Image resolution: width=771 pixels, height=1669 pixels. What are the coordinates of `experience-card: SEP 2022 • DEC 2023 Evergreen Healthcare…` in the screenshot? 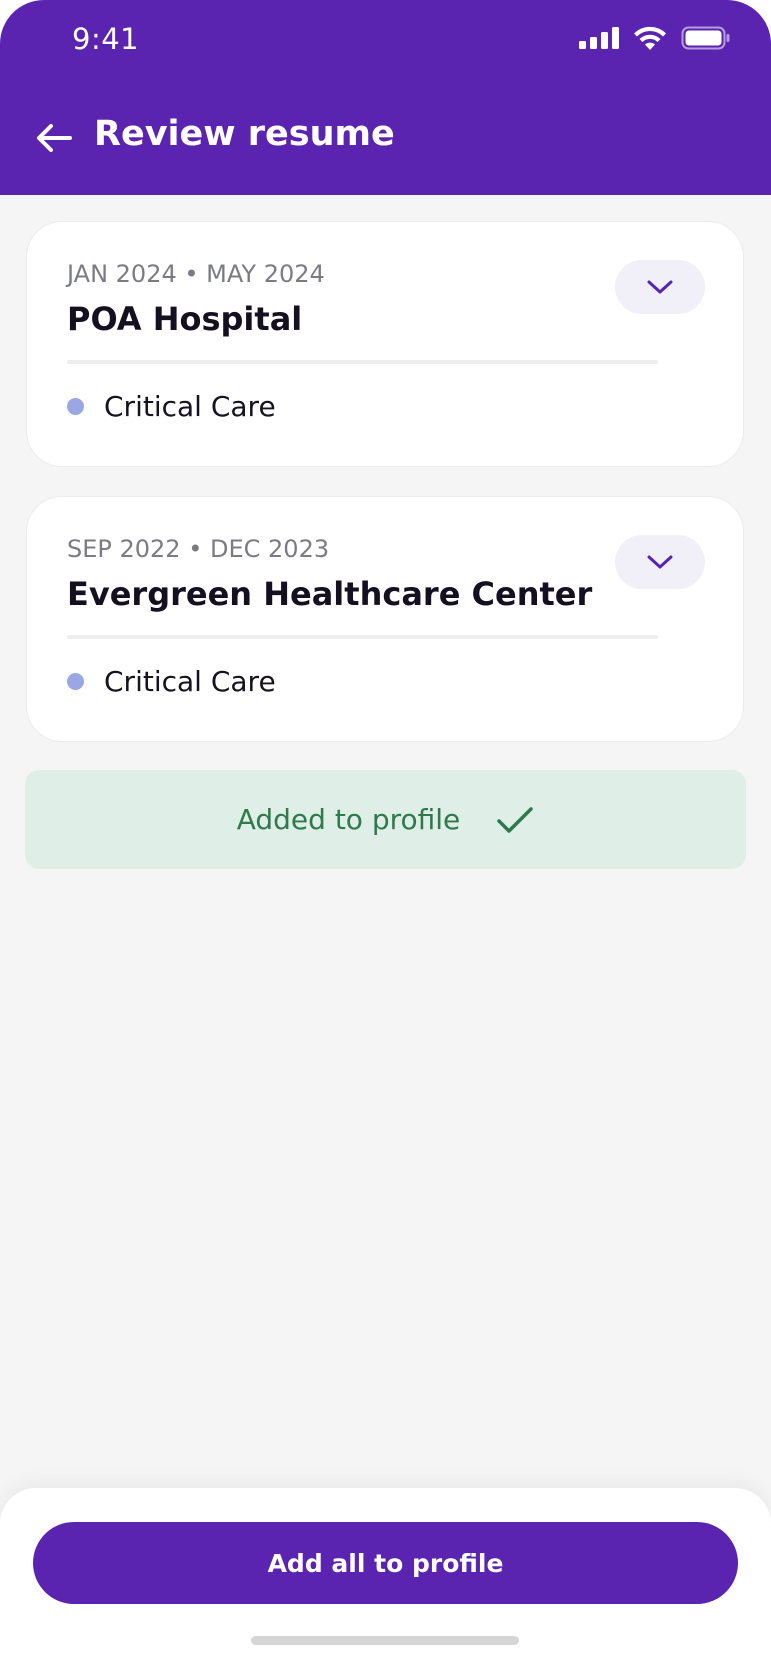 It's located at (385, 619).